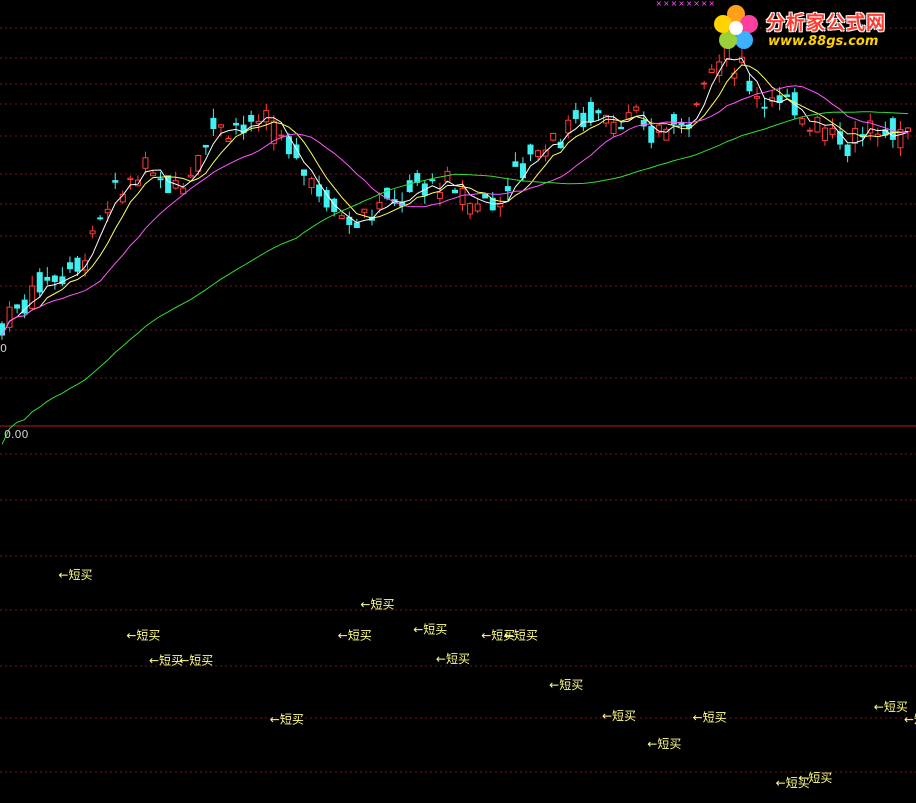 The width and height of the screenshot is (916, 803). Describe the element at coordinates (3, 348) in the screenshot. I see `price-axis-label: 0` at that location.